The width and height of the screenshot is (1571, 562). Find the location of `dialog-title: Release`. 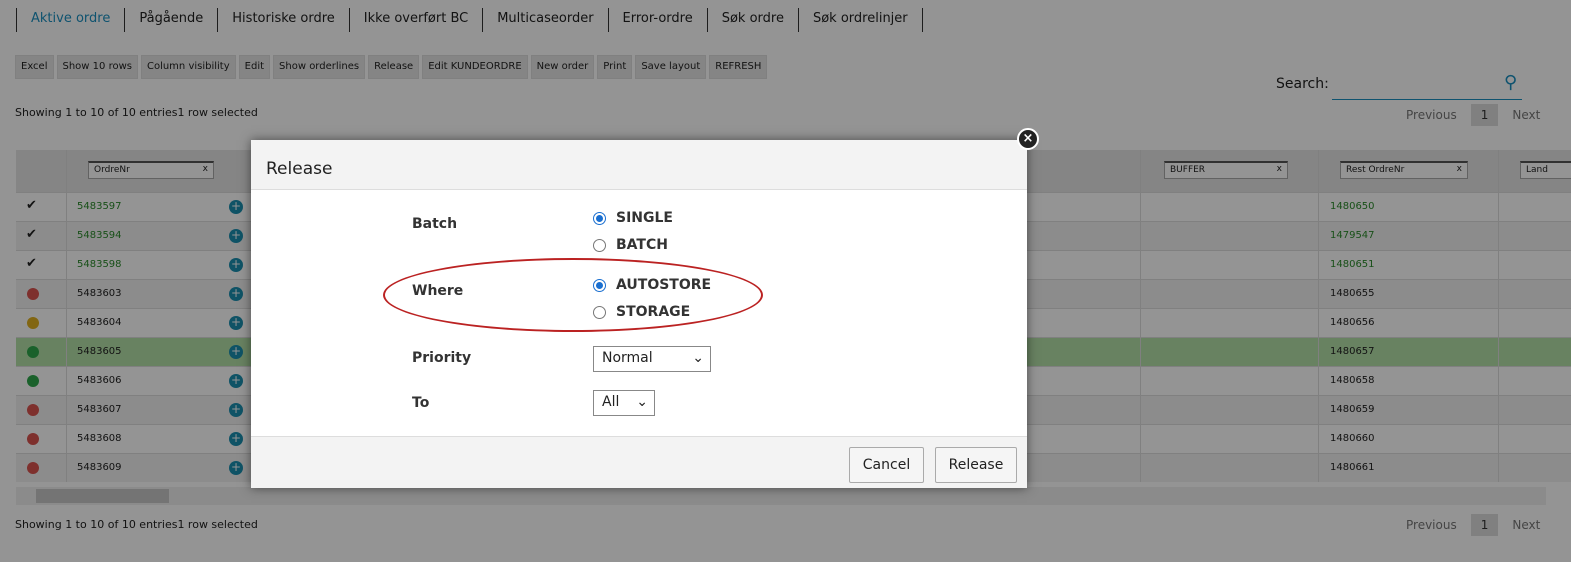

dialog-title: Release is located at coordinates (639, 165).